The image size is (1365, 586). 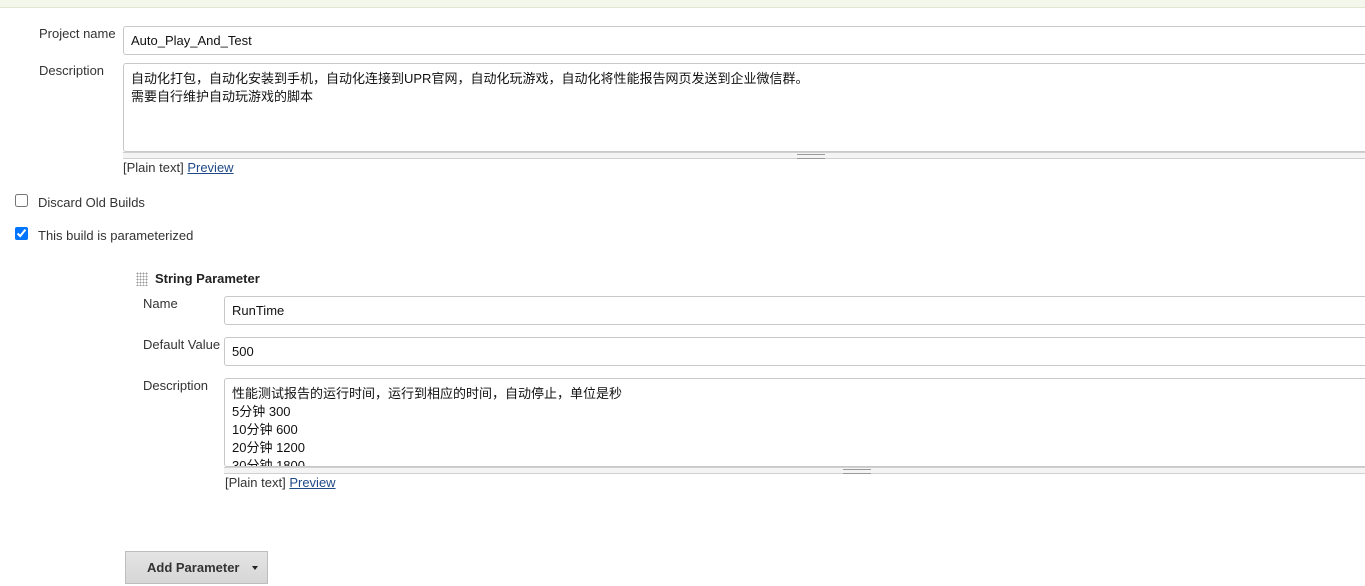 I want to click on param-description-format-hint: [Plain text] Preview, so click(x=280, y=482).